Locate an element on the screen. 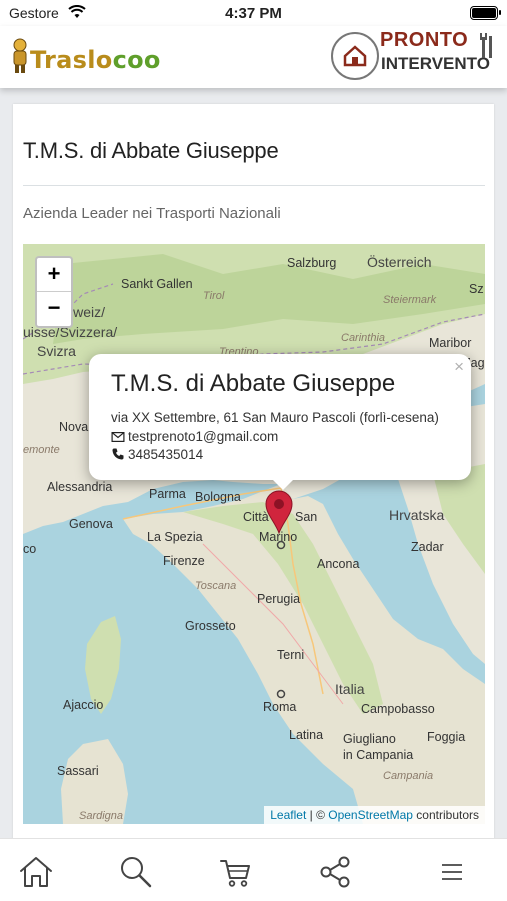 The image size is (507, 901). map-label: Steiermark is located at coordinates (410, 300).